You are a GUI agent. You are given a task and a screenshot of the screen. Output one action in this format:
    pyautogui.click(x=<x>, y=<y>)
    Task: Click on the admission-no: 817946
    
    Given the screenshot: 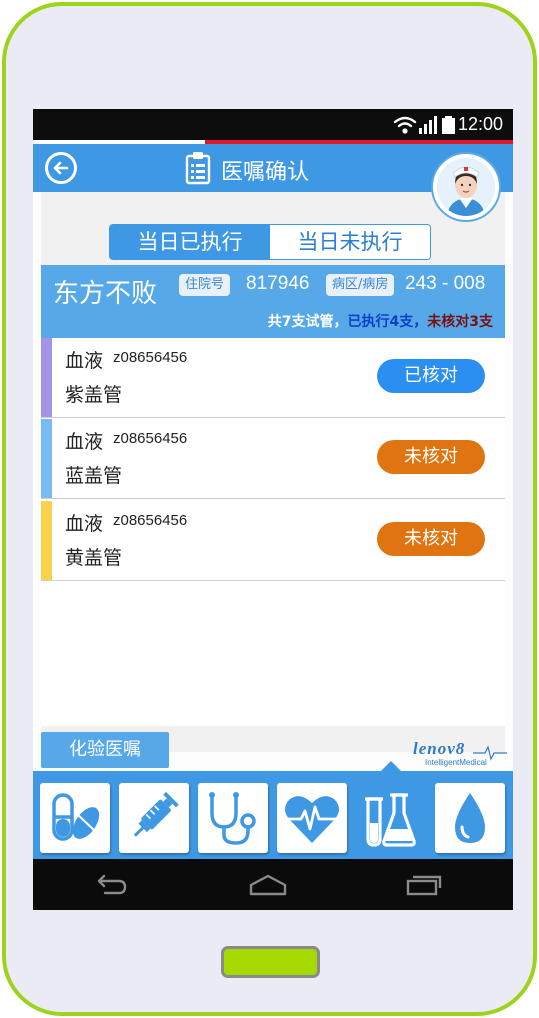 What is the action you would take?
    pyautogui.click(x=278, y=283)
    